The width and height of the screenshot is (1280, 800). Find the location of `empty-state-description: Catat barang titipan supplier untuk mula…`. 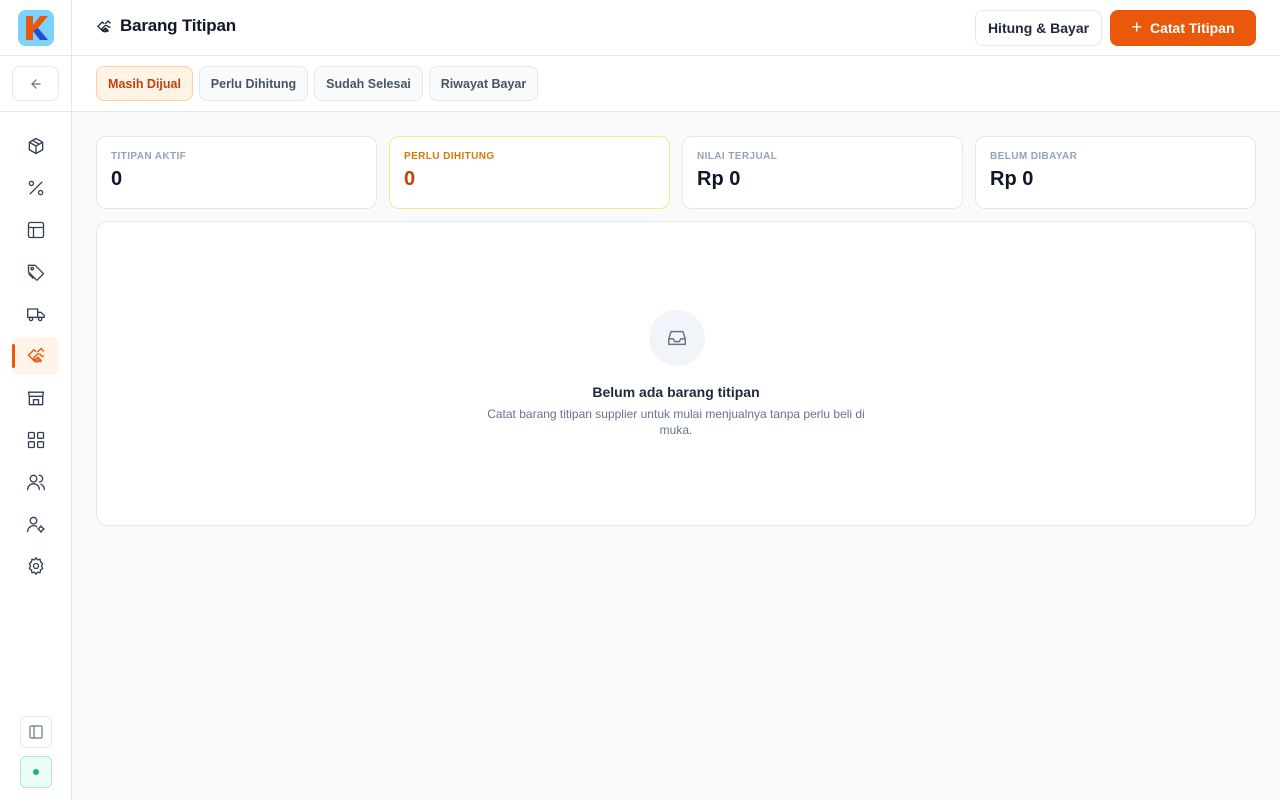

empty-state-description: Catat barang titipan supplier untuk mula… is located at coordinates (676, 422).